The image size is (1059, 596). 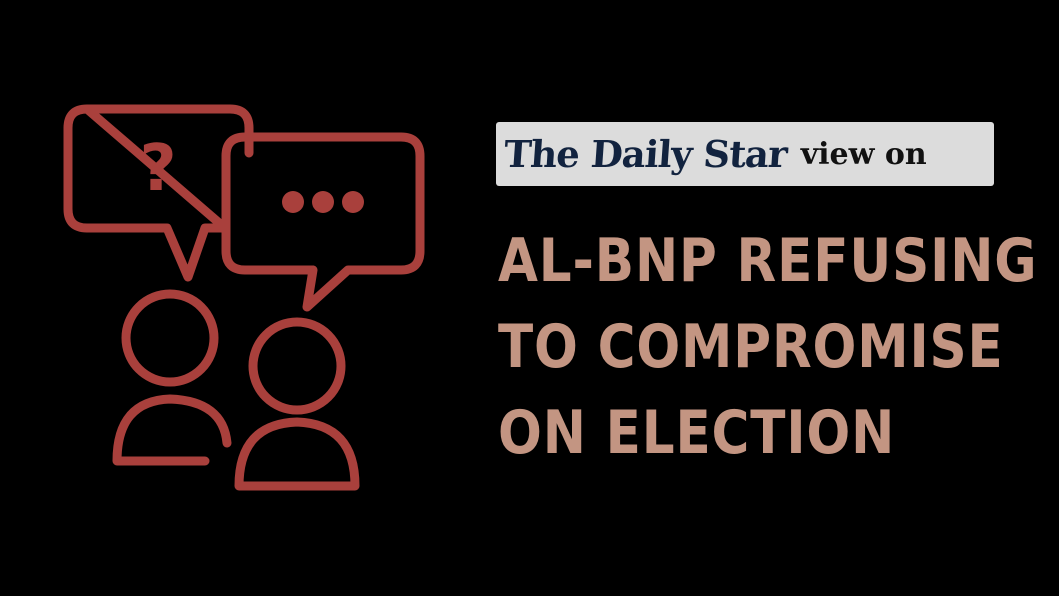 I want to click on question-mark-glyph: ?, so click(x=157, y=169).